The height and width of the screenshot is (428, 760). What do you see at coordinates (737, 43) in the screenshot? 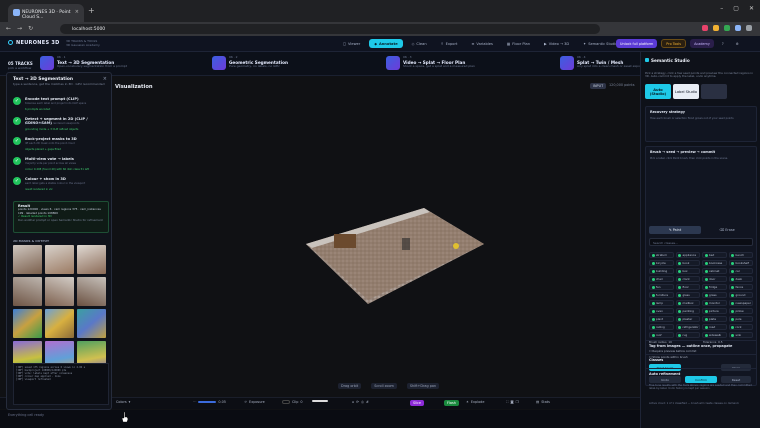
I see `settings-icon: ⚙` at bounding box center [737, 43].